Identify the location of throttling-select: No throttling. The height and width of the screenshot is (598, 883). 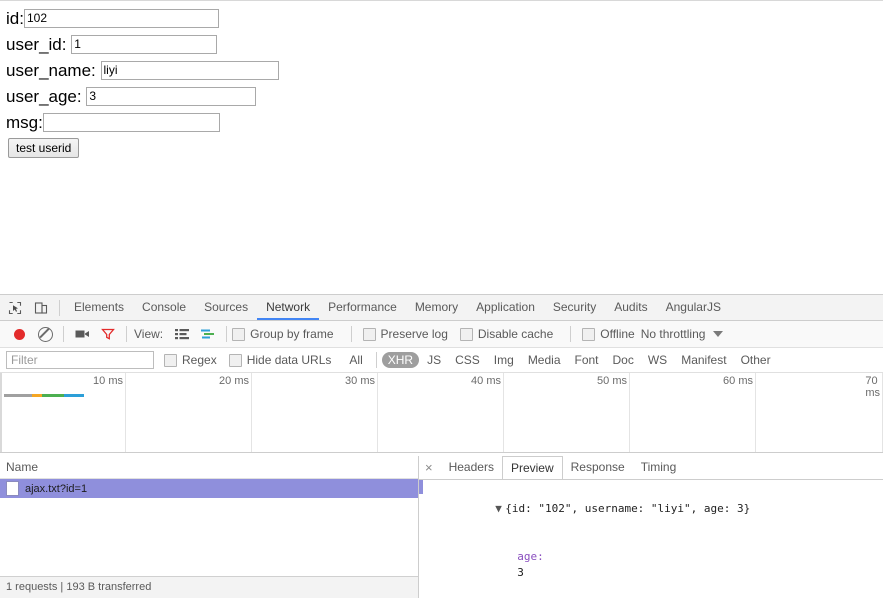
(682, 334).